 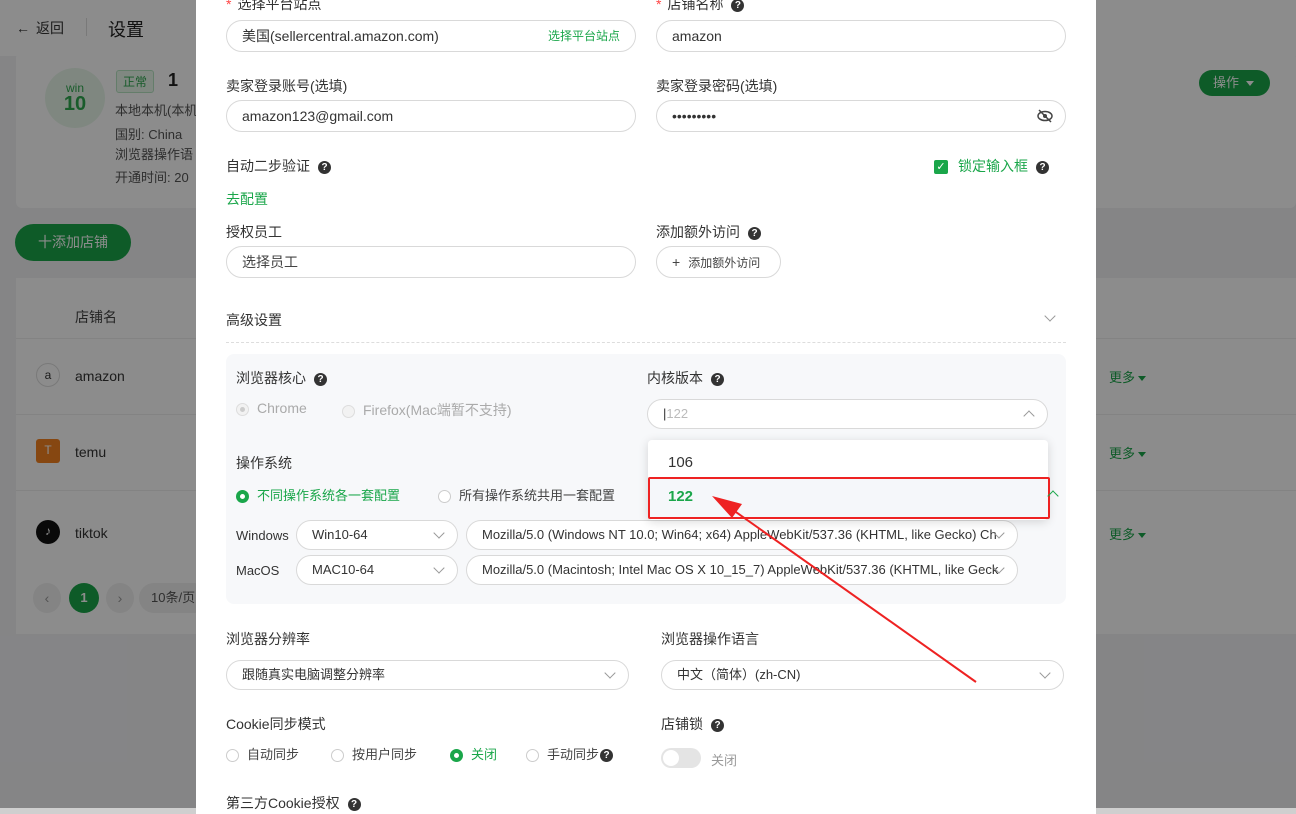 I want to click on annotation-arrow, so click(x=844, y=589).